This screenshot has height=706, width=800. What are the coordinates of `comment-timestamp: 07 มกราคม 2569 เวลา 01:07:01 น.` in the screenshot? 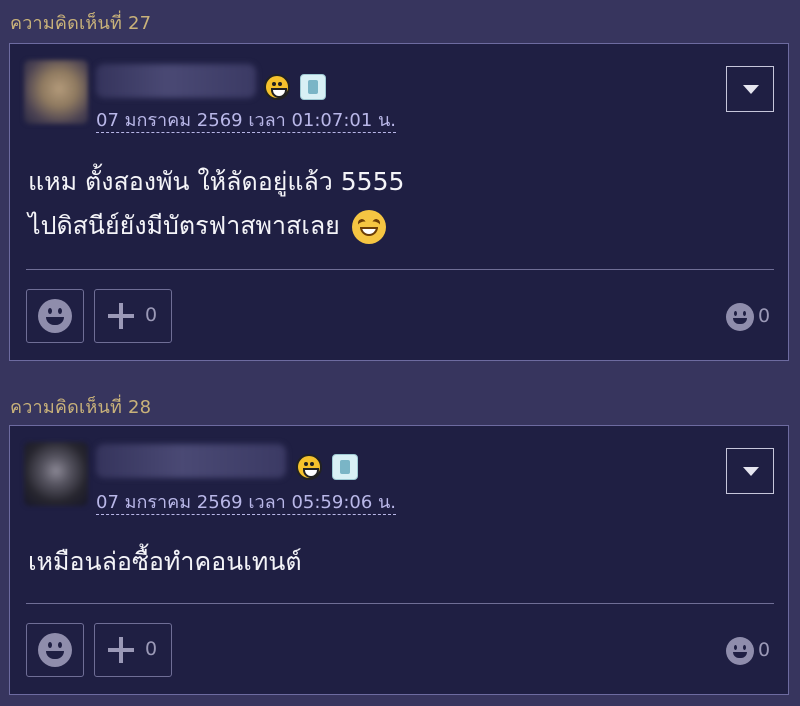 It's located at (246, 121).